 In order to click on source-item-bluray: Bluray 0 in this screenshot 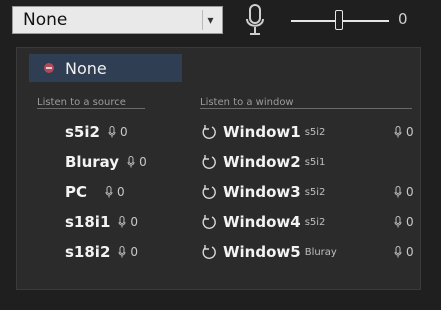, I will do `click(106, 162)`.